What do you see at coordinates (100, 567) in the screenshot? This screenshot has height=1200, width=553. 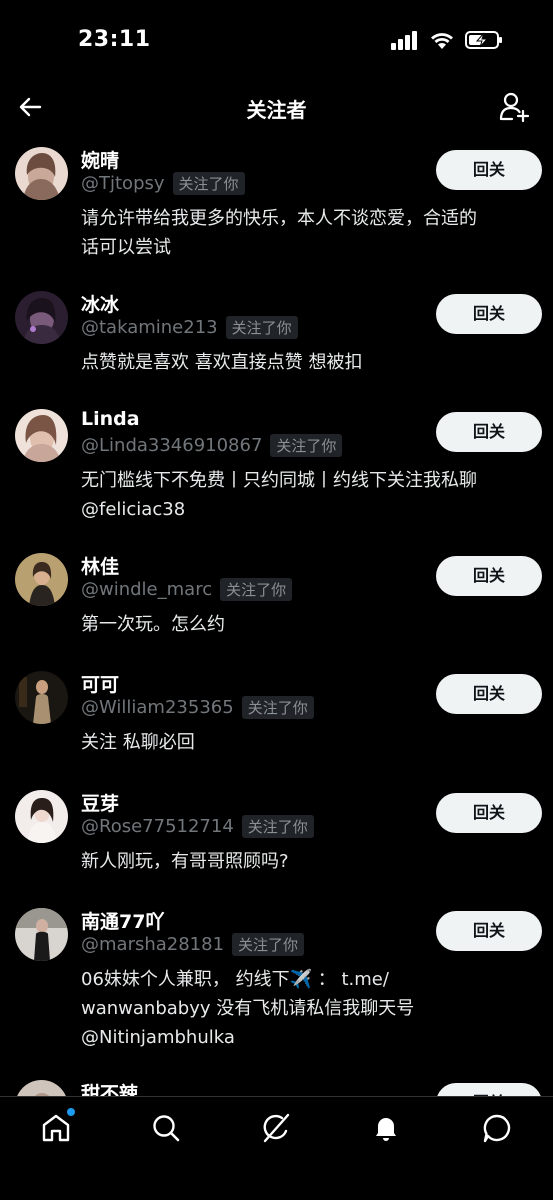 I see `follower-name: 林佳` at bounding box center [100, 567].